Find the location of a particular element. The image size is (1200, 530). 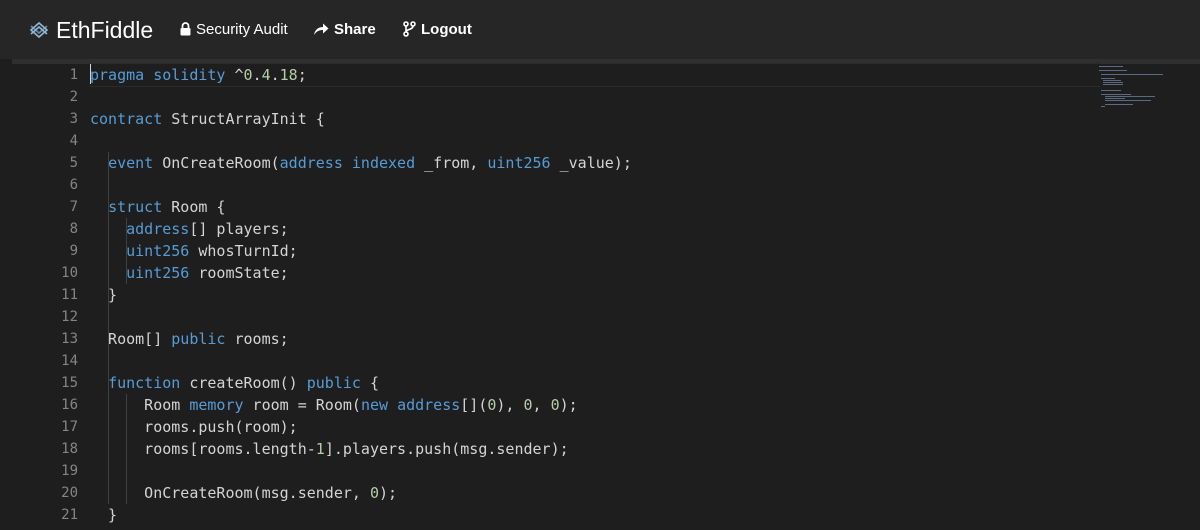

line-number: 6 is located at coordinates (73, 185).